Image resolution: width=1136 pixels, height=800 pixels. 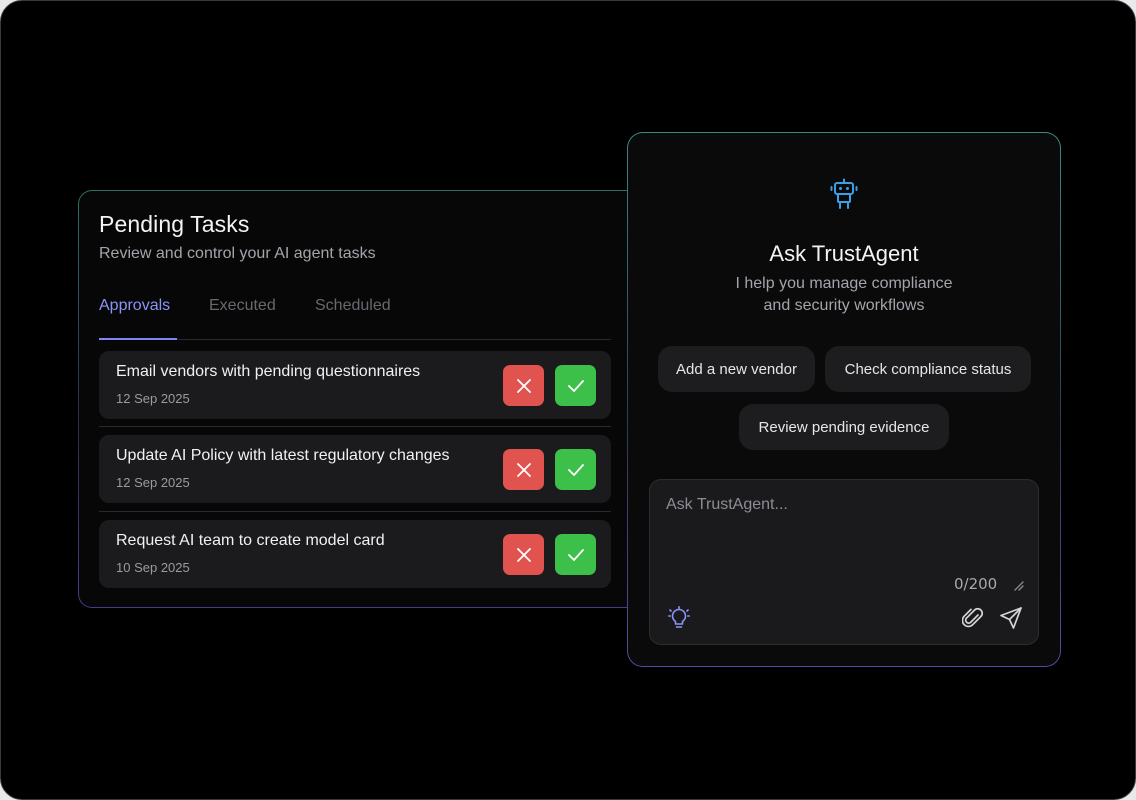 I want to click on character-counter: 0/200, so click(x=976, y=584).